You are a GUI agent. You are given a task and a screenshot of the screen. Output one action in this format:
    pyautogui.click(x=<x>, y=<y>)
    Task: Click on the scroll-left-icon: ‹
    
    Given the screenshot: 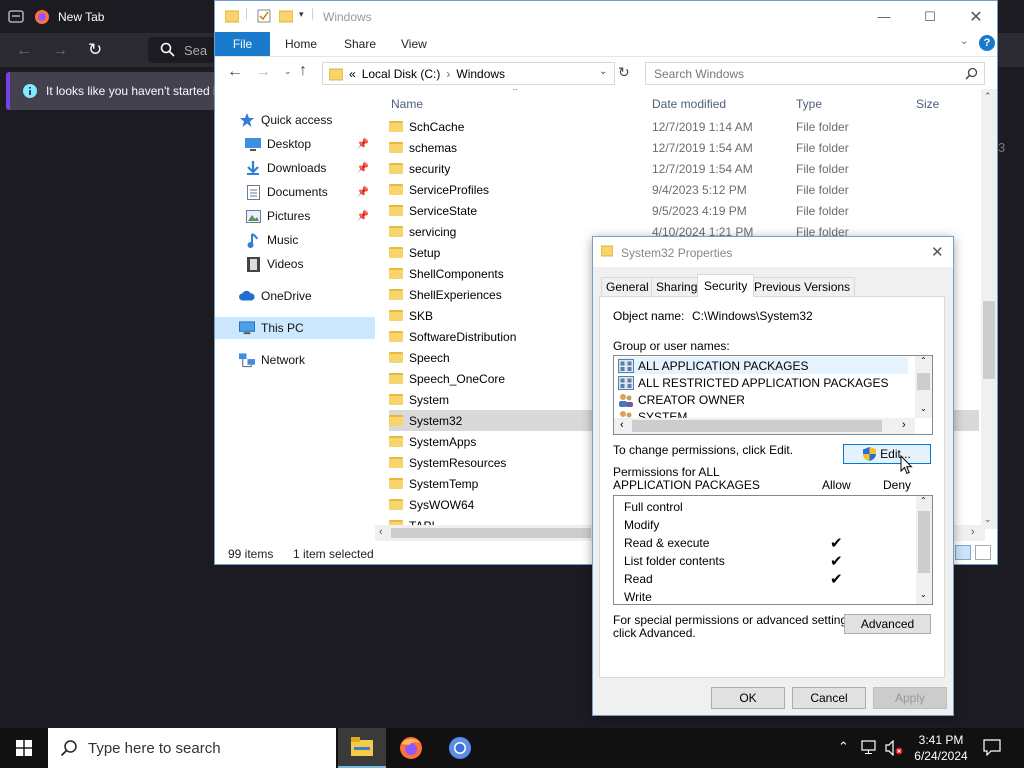 What is the action you would take?
    pyautogui.click(x=381, y=532)
    